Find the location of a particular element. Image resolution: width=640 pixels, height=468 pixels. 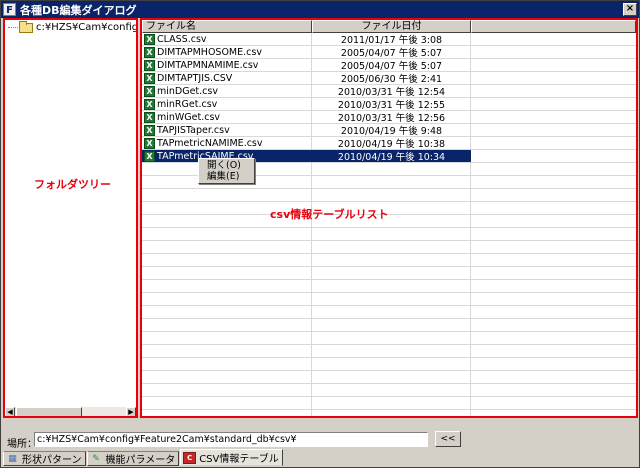

tab-label: CSV情報テーブル is located at coordinates (239, 459).